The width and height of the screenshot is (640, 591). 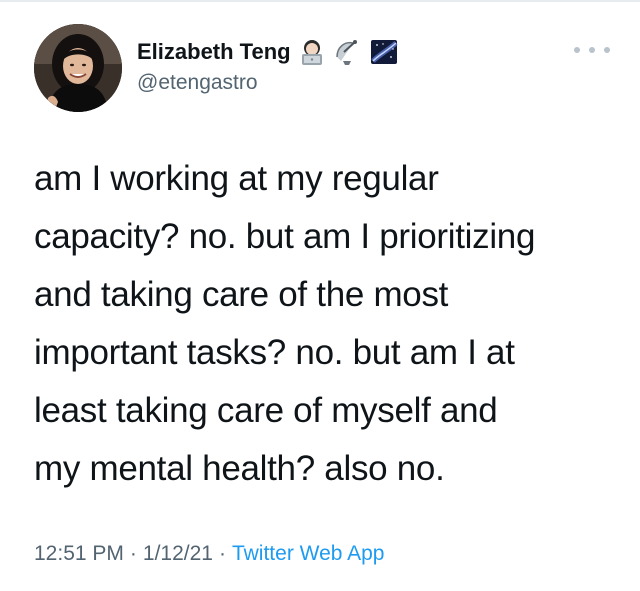 What do you see at coordinates (79, 553) in the screenshot?
I see `tweet-time: 12:51 PM` at bounding box center [79, 553].